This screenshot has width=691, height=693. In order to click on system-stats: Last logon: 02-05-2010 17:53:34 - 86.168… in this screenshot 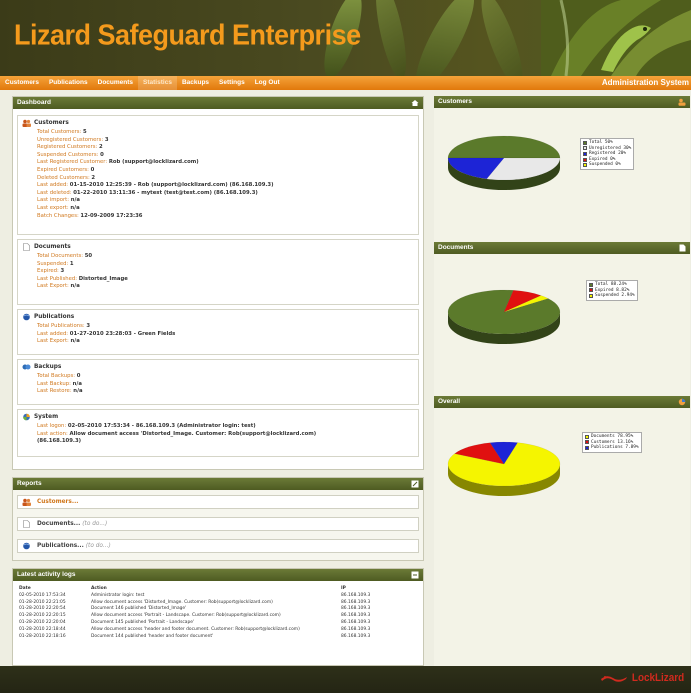, I will do `click(218, 434)`.